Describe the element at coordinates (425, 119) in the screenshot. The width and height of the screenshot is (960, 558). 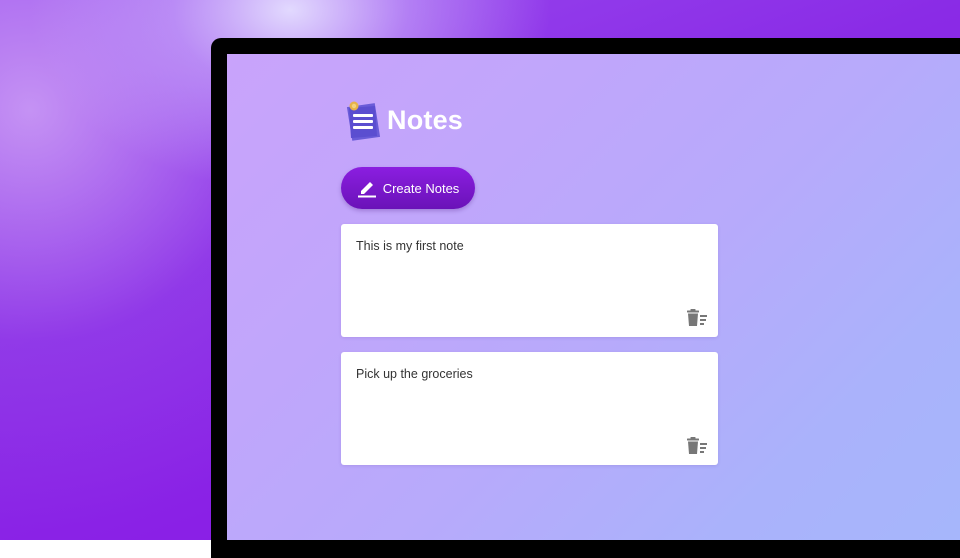
I see `app-title: Notes` at that location.